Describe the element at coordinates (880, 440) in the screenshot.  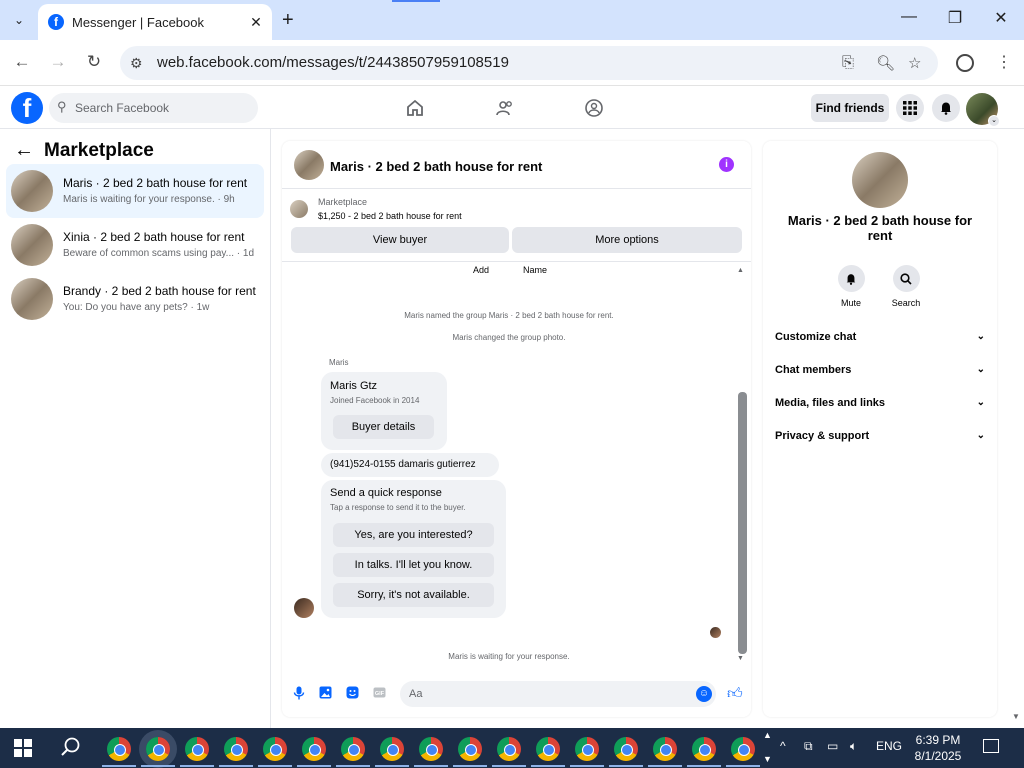
I see `privacy-support-section: Privacy & support ⌄` at that location.